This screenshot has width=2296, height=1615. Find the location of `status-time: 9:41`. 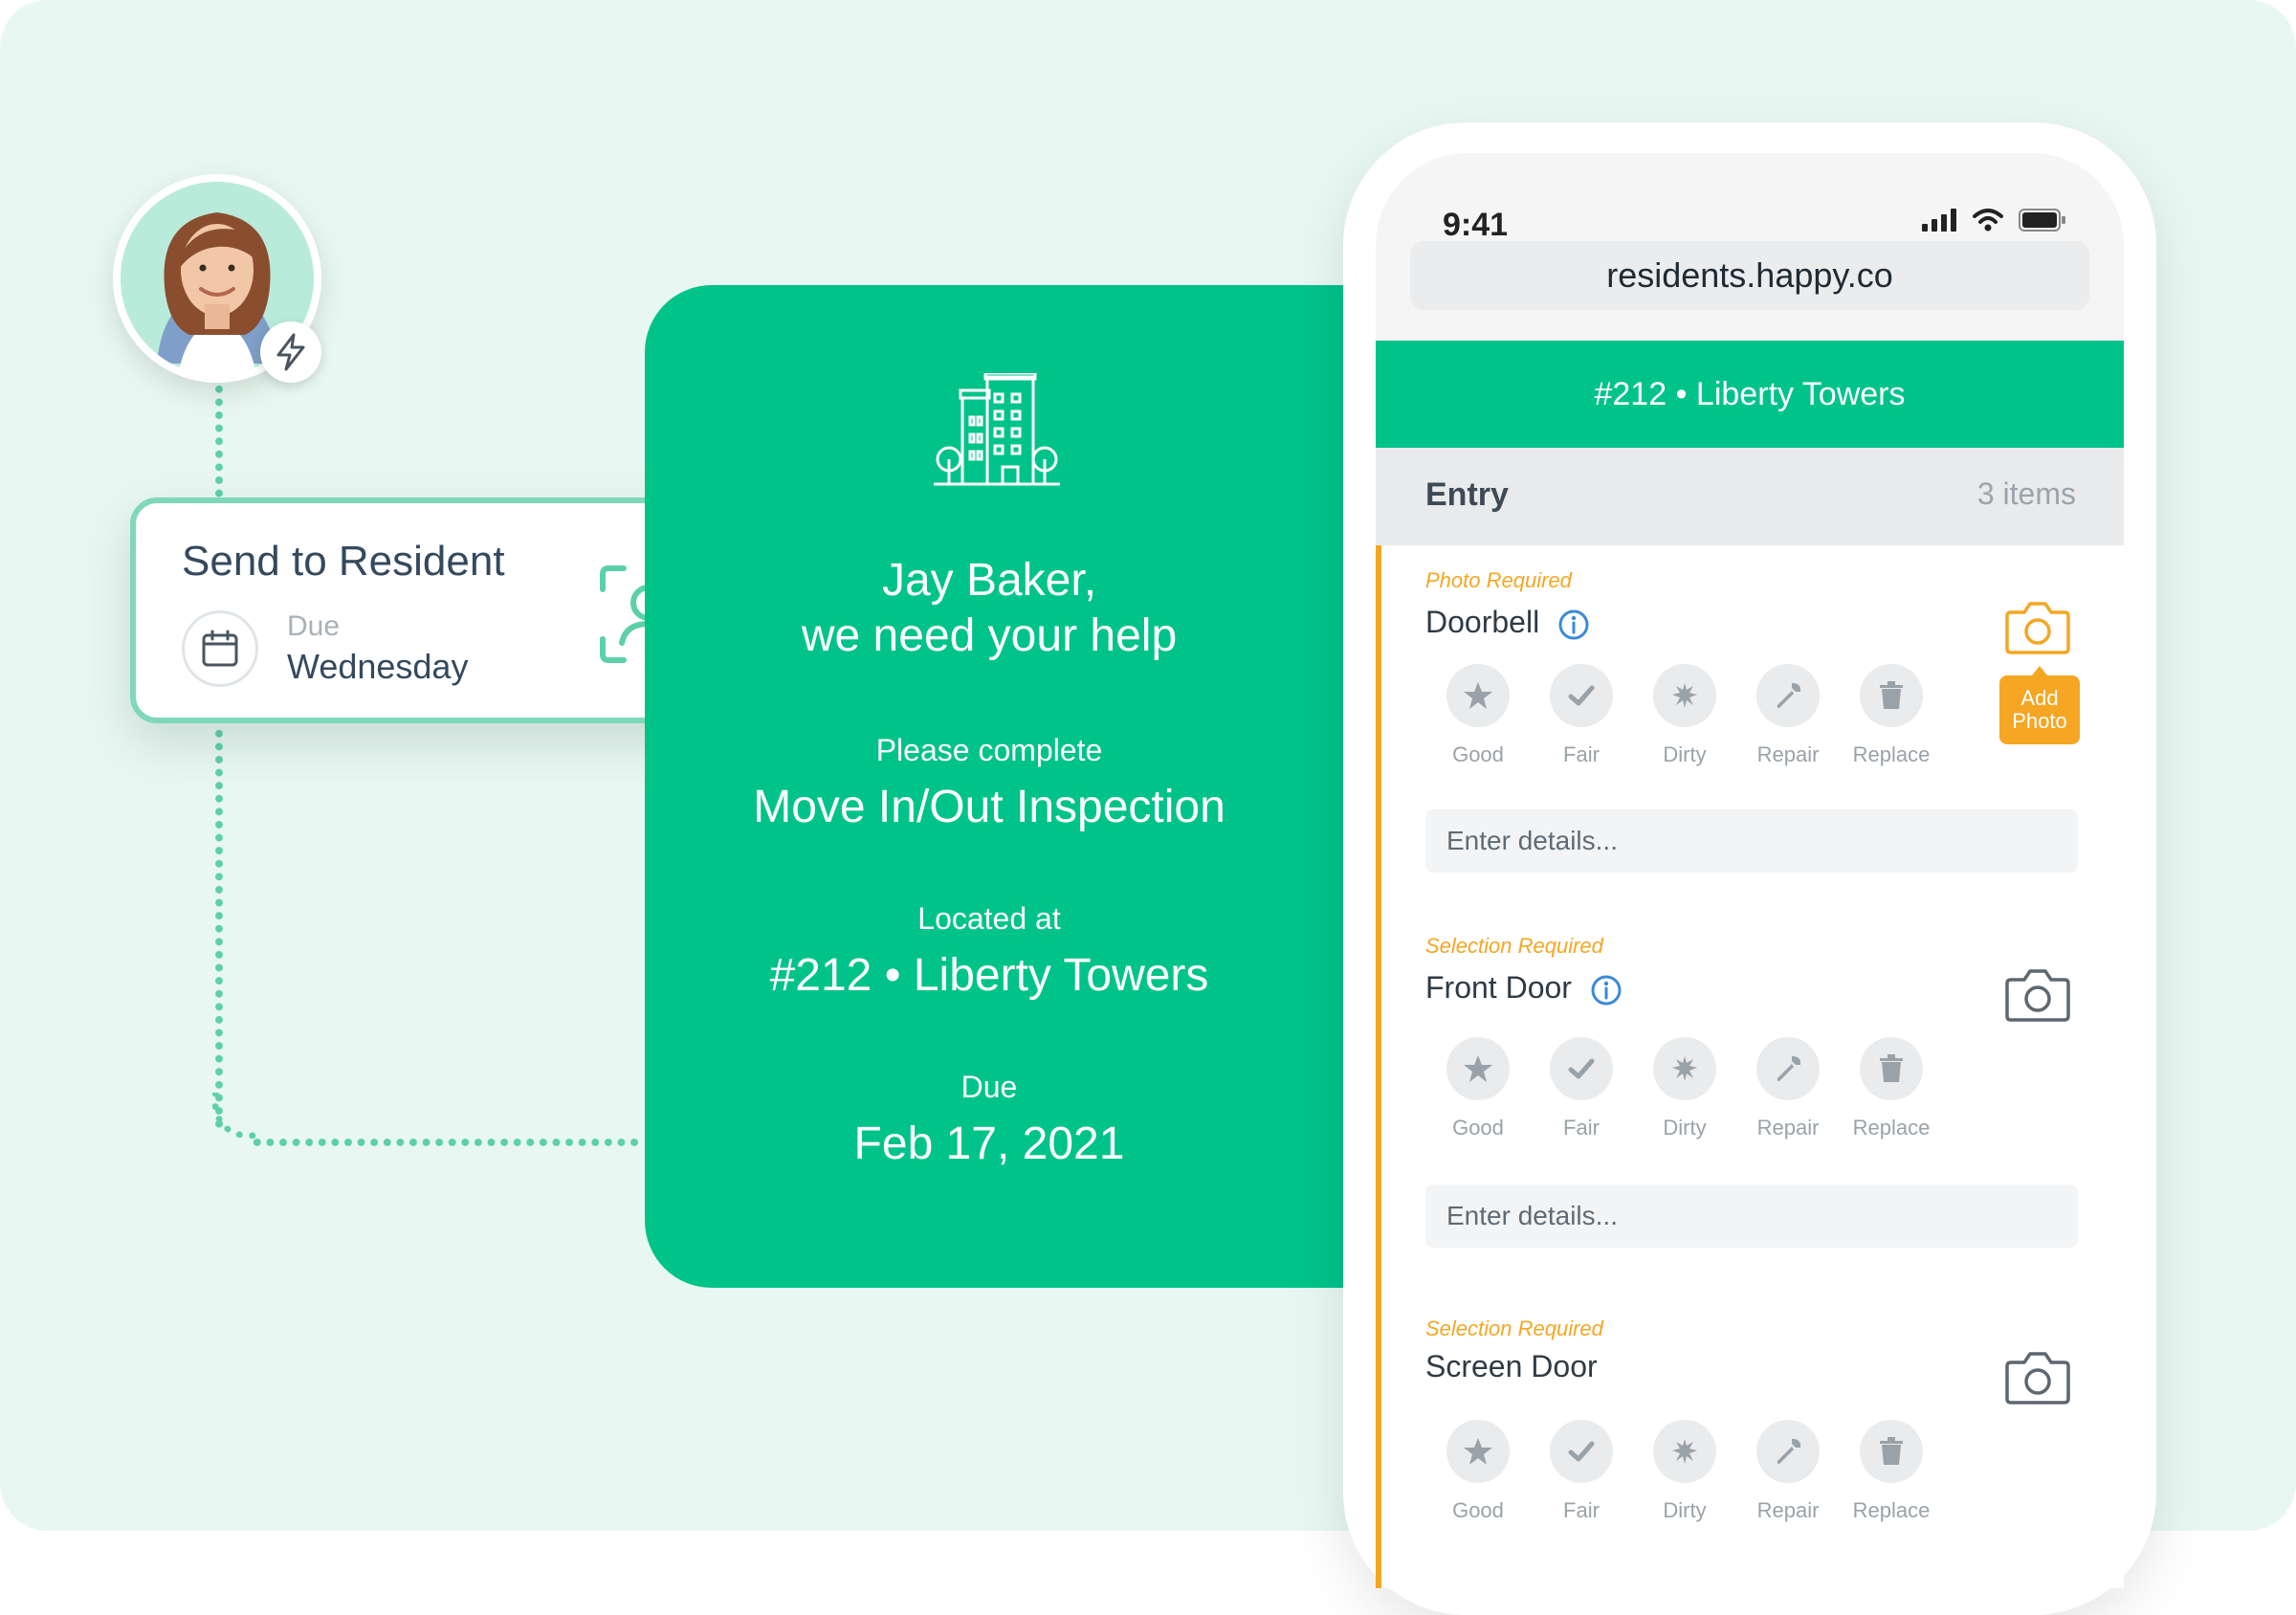

status-time: 9:41 is located at coordinates (1476, 225).